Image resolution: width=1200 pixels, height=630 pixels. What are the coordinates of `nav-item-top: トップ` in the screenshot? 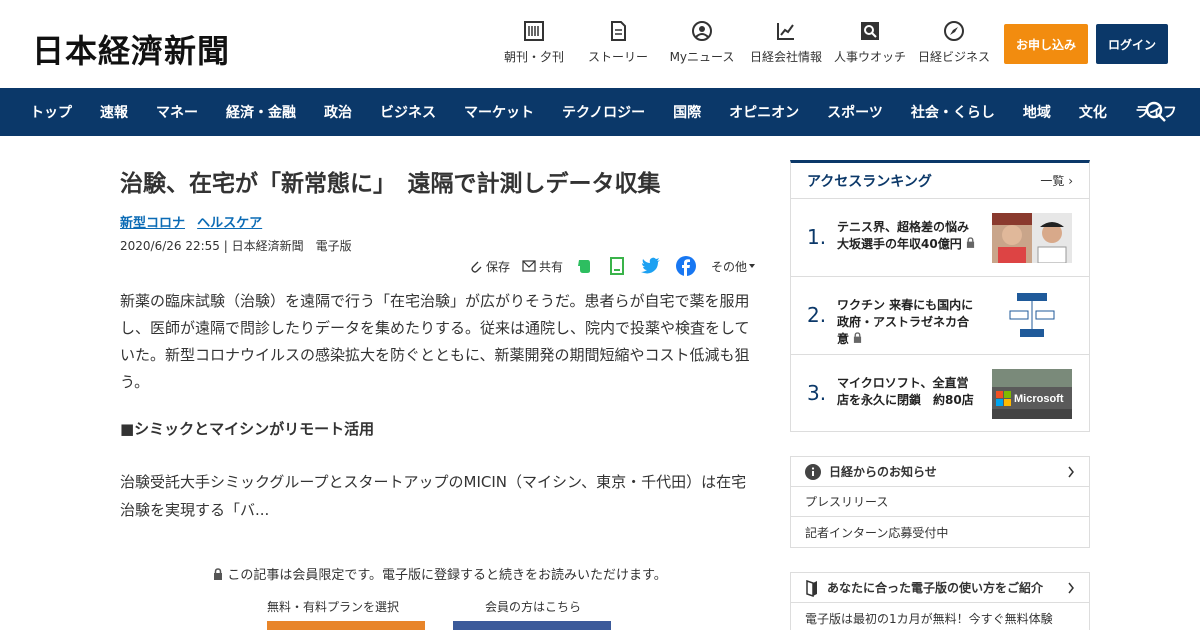 It's located at (51, 112).